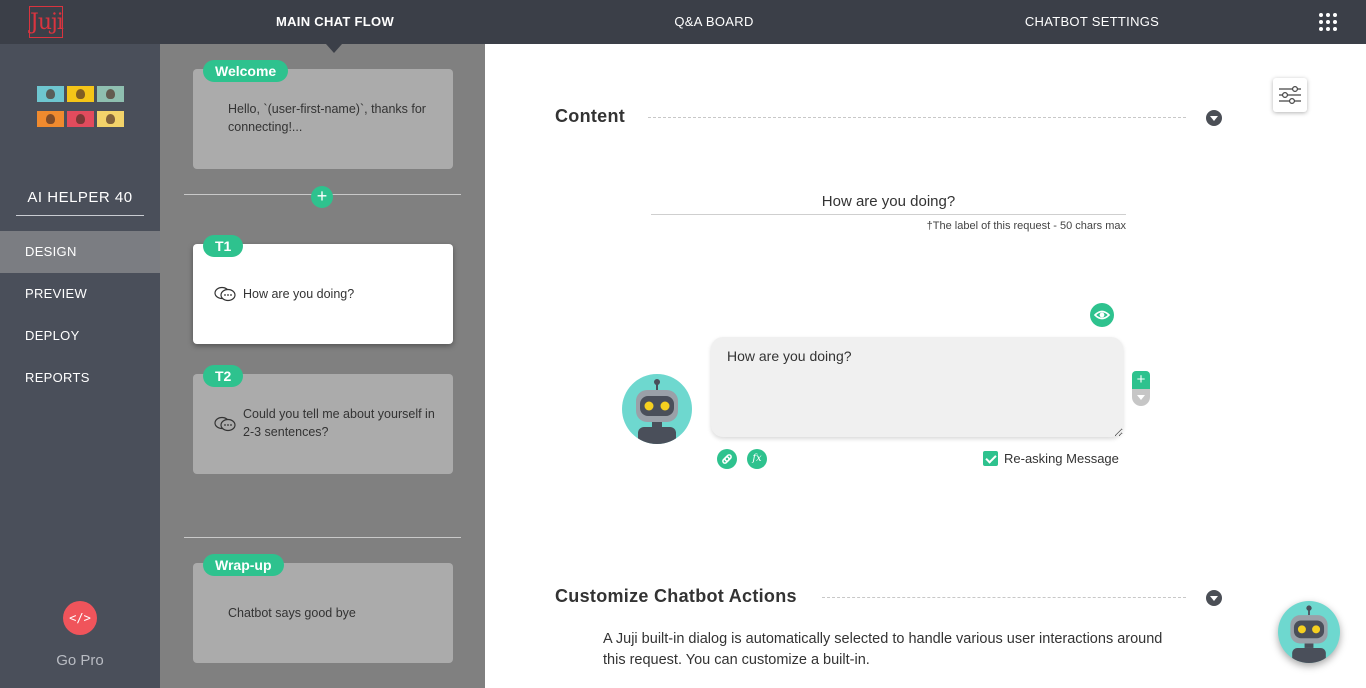 The image size is (1366, 688). I want to click on actions-section-title: Customize Chatbot Actions, so click(676, 596).